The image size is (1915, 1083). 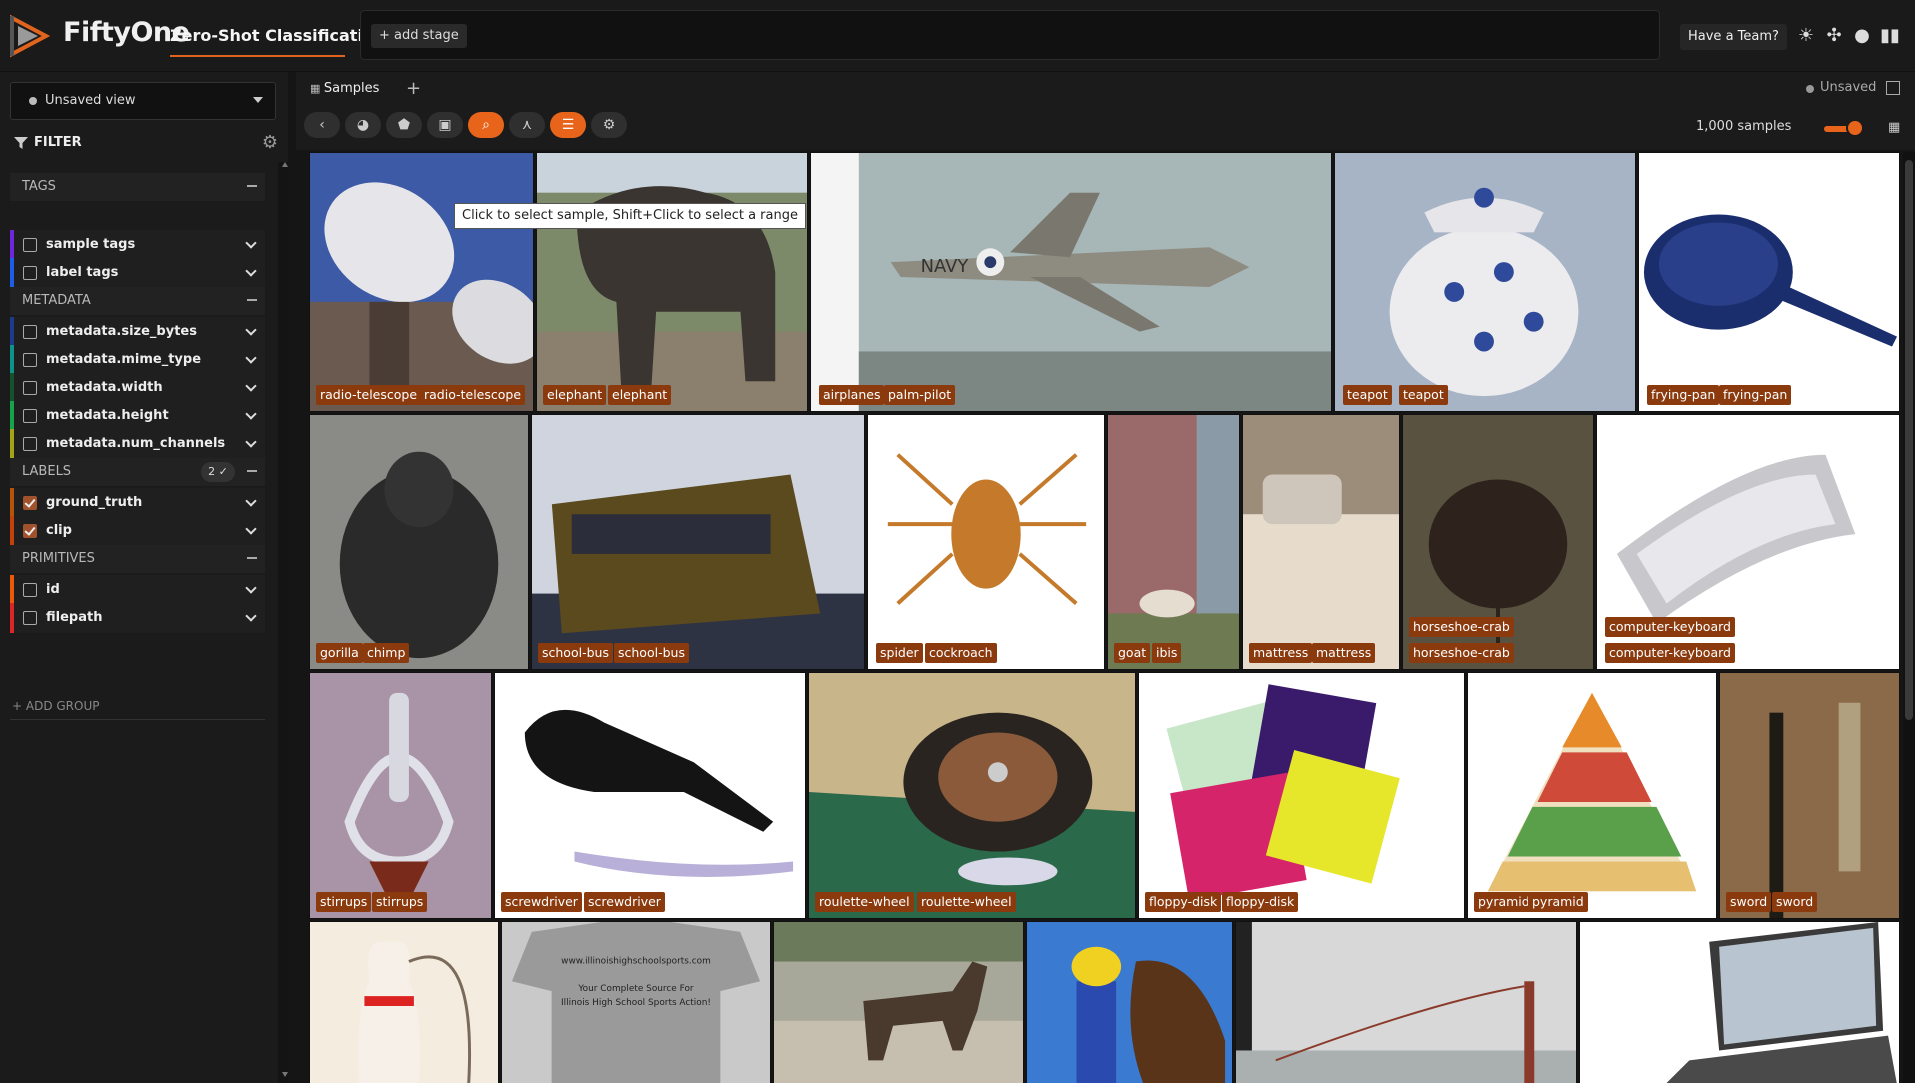 What do you see at coordinates (55, 706) in the screenshot?
I see `add-group-button: + ADD GROUP` at bounding box center [55, 706].